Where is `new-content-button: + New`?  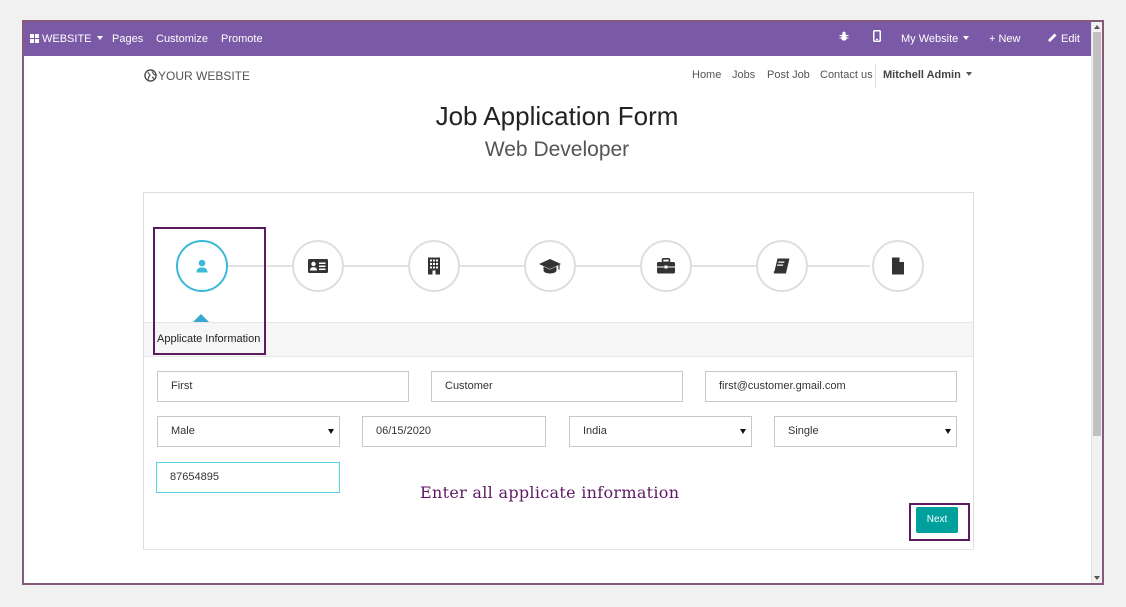
new-content-button: + New is located at coordinates (1005, 39).